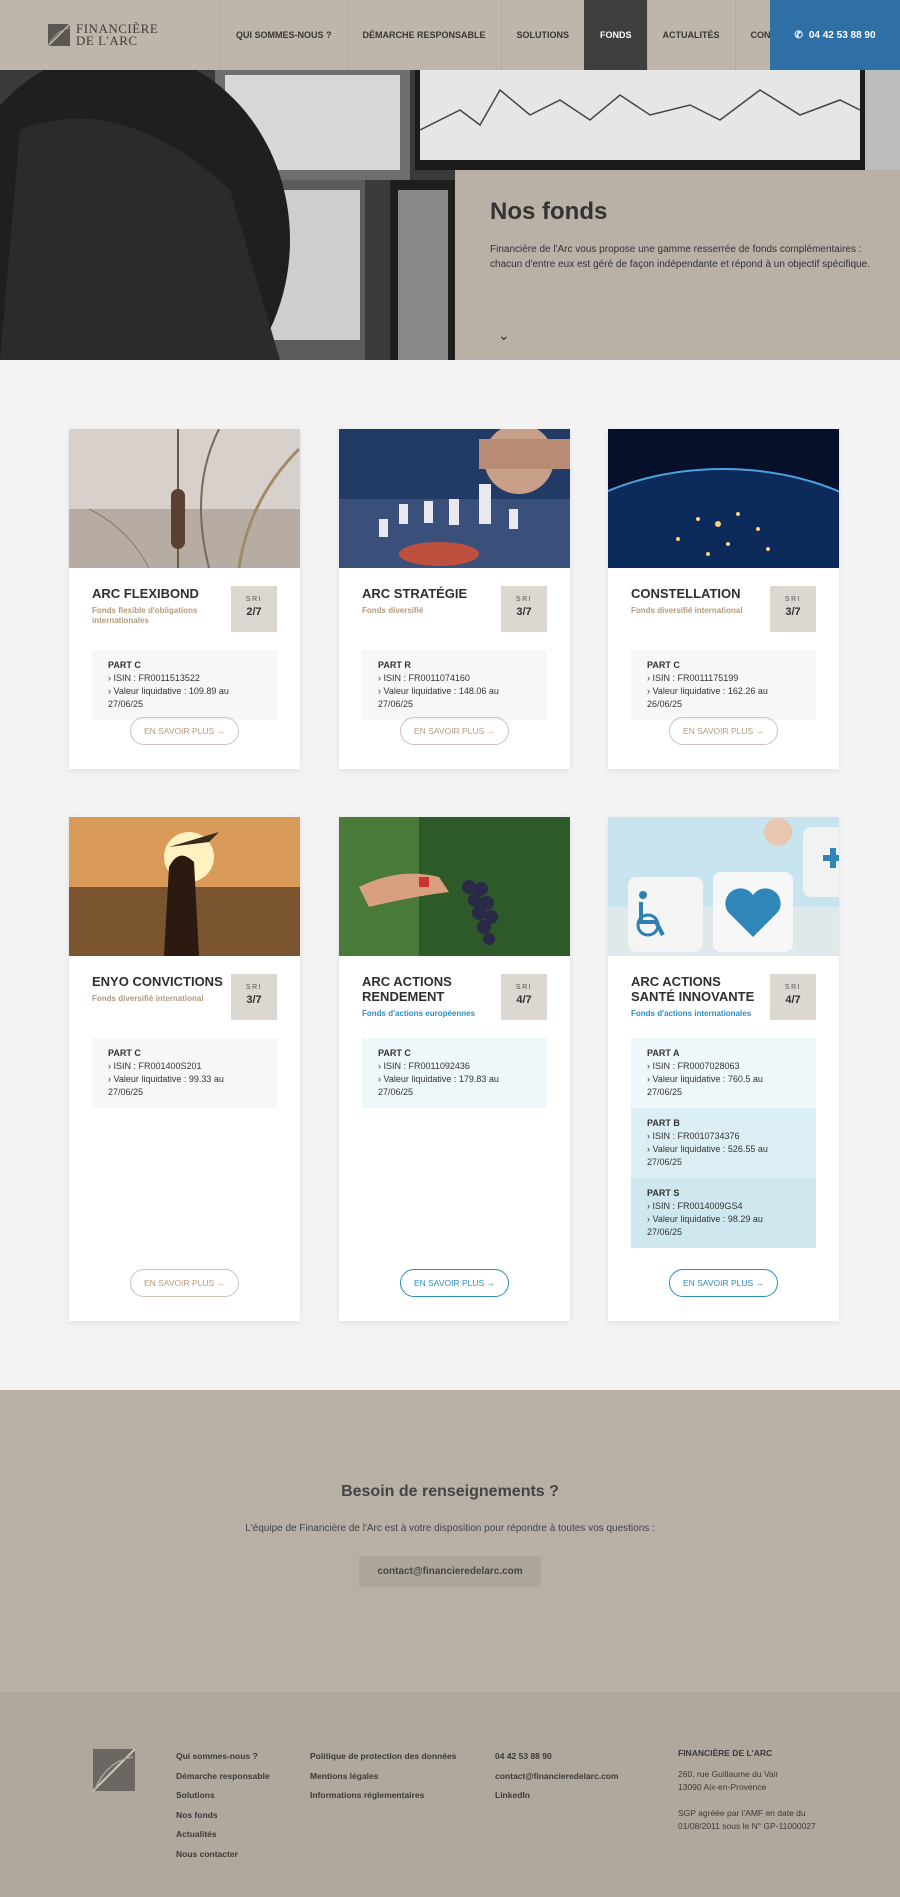  Describe the element at coordinates (557, 1757) in the screenshot. I see `footer-link: 04 42 53 88 90` at that location.